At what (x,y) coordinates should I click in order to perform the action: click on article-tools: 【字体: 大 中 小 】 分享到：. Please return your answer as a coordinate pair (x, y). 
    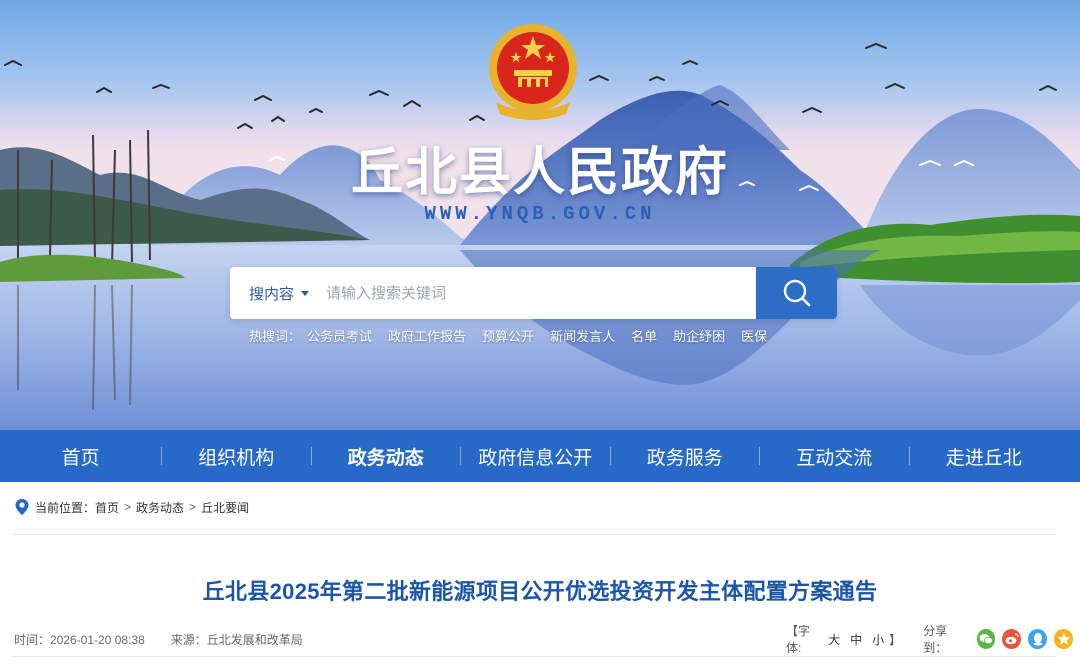
    Looking at the image, I should click on (933, 639).